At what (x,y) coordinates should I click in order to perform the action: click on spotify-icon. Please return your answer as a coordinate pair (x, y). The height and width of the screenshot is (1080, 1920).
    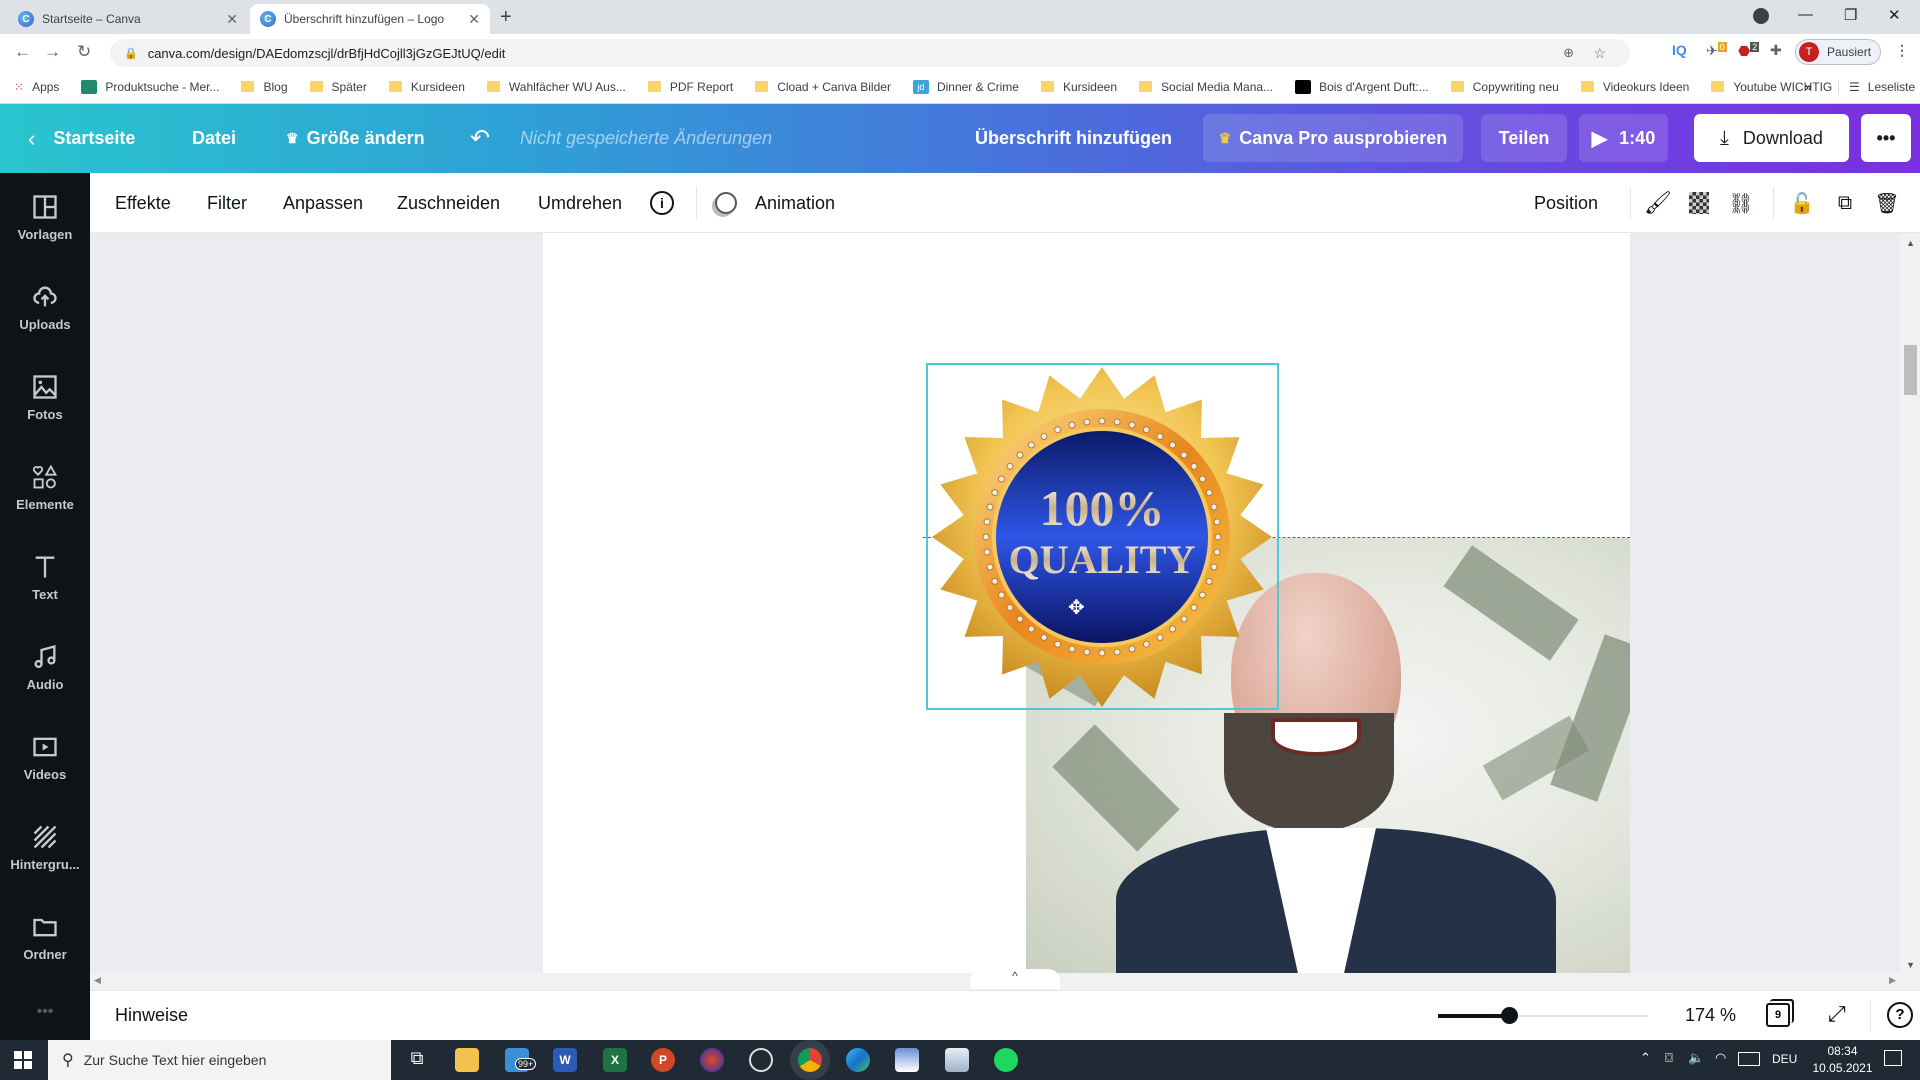
    Looking at the image, I should click on (1006, 1060).